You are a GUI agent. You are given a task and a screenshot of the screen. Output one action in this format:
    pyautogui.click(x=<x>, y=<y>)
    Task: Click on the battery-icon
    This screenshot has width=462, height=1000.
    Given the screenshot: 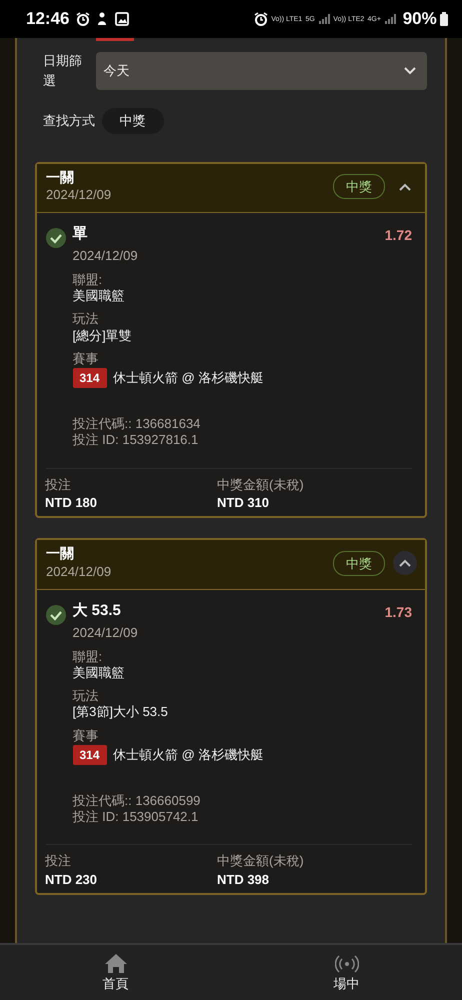 What is the action you would take?
    pyautogui.click(x=444, y=19)
    